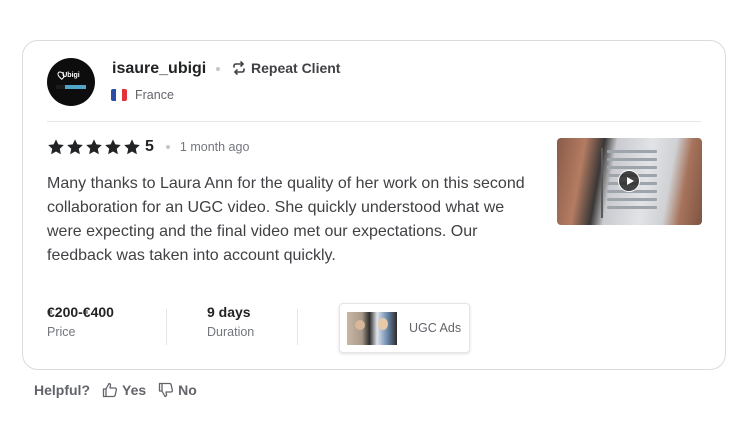  What do you see at coordinates (404, 328) in the screenshot?
I see `gig-chip: UGC Ads` at bounding box center [404, 328].